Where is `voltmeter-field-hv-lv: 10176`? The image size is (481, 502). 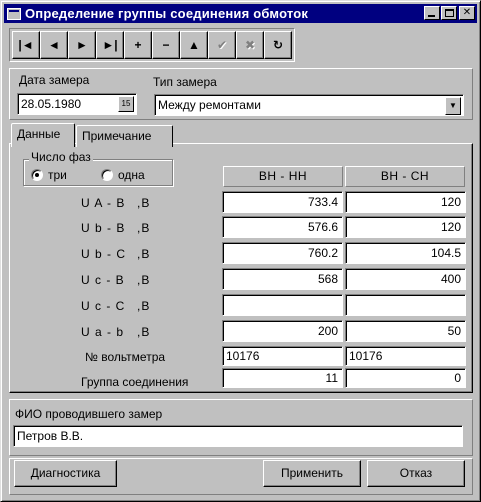
voltmeter-field-hv-lv: 10176 is located at coordinates (282, 356).